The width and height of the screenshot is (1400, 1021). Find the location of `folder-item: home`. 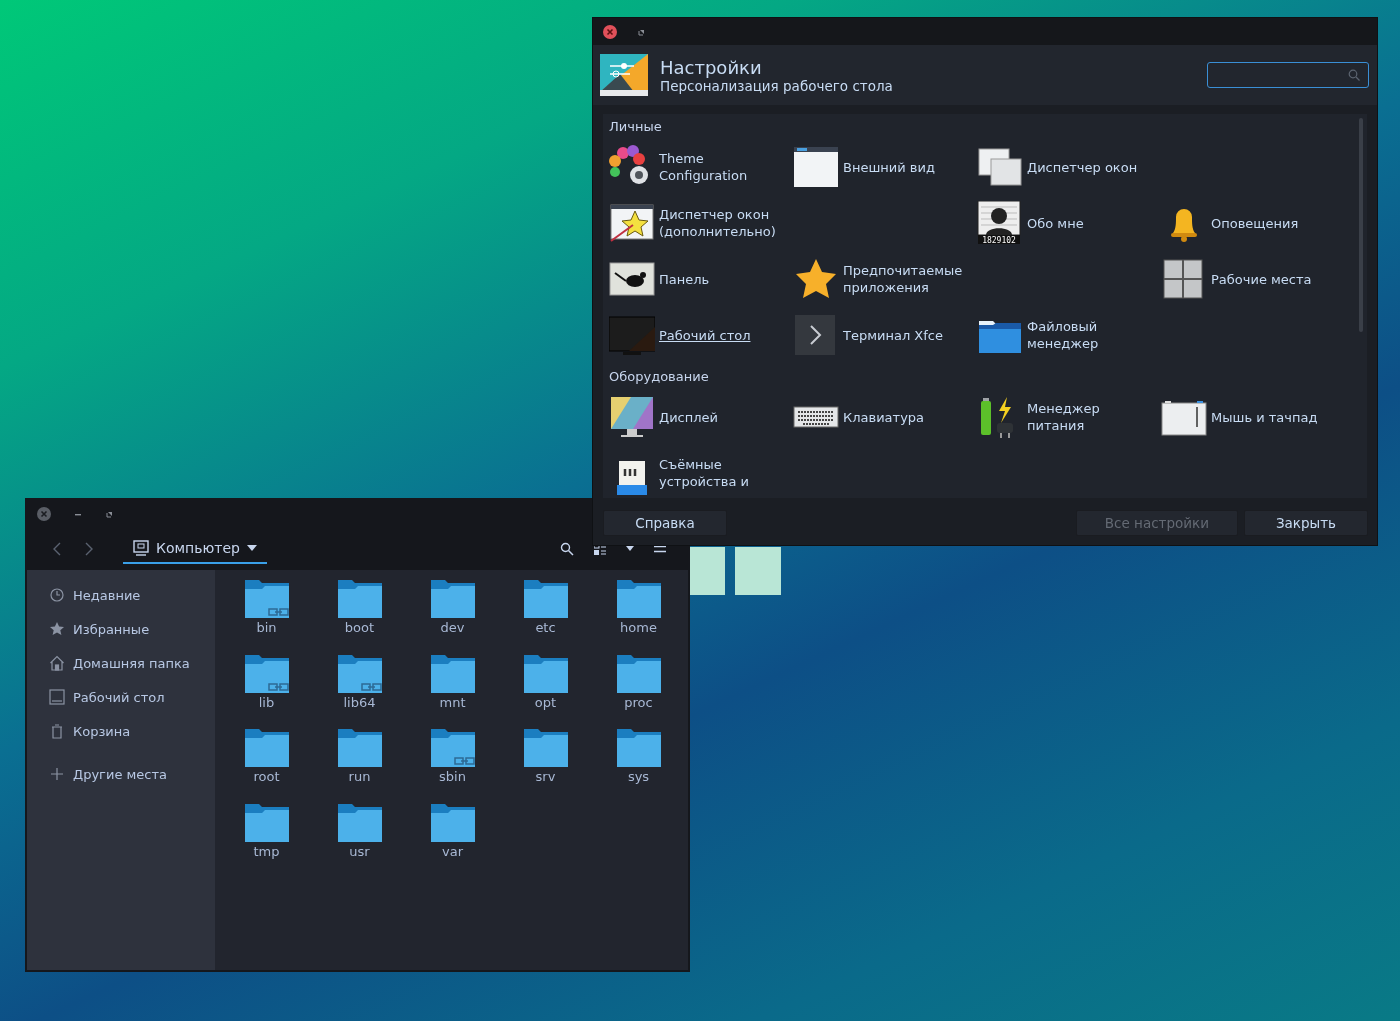

folder-item: home is located at coordinates (638, 615).